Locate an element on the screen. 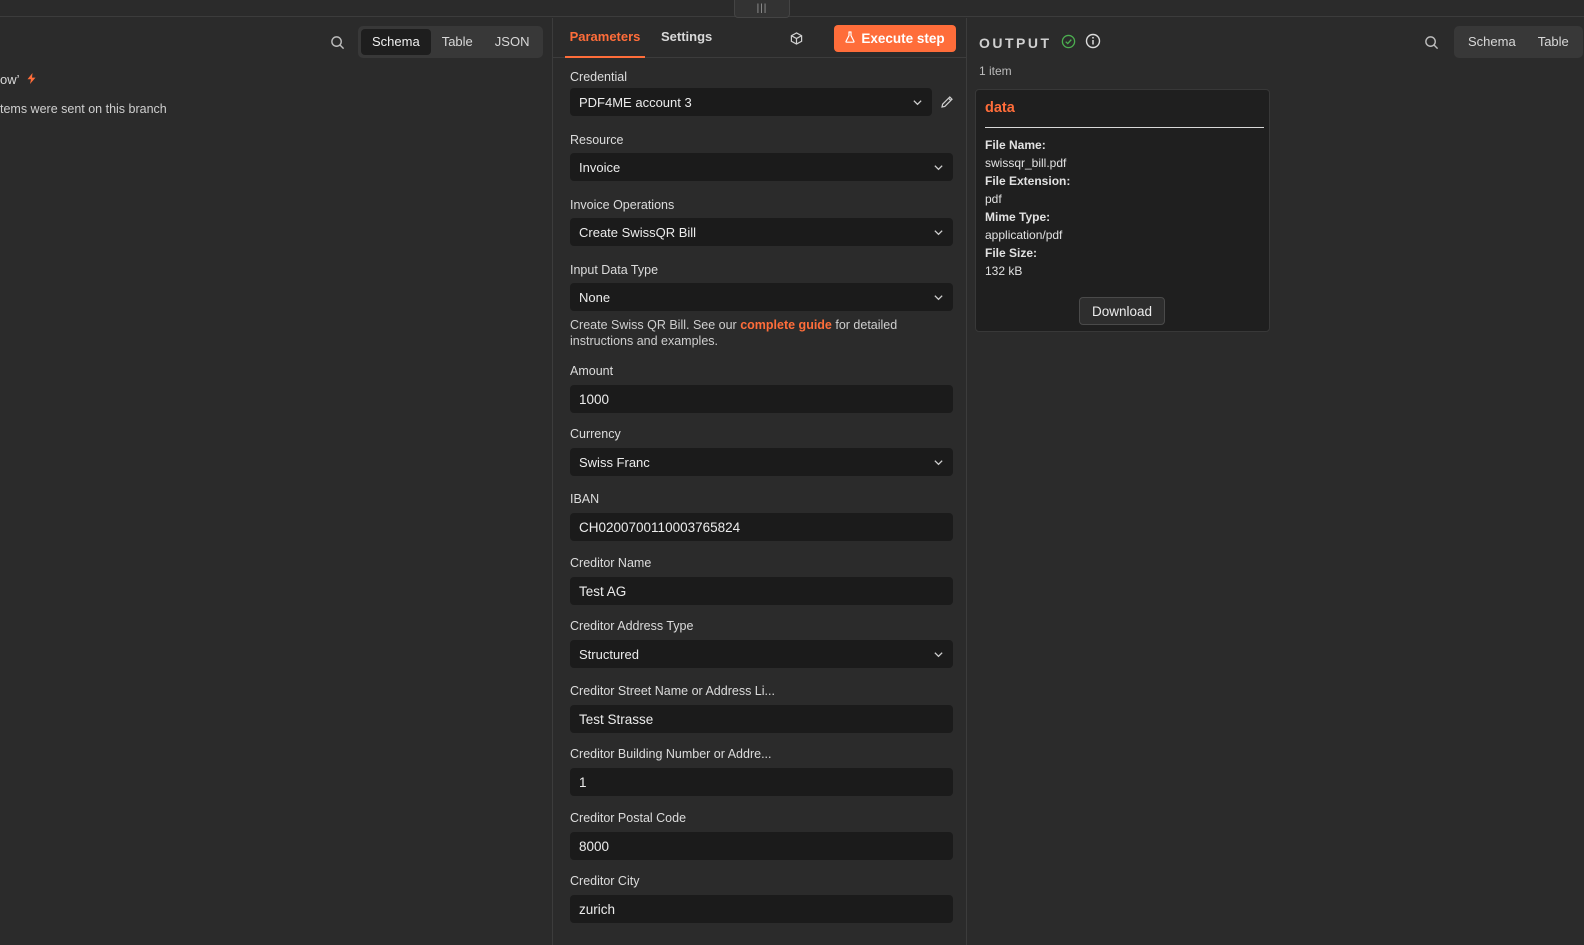 The image size is (1584, 945). hint-text-before: Create Swiss QR Bill. See our is located at coordinates (655, 325).